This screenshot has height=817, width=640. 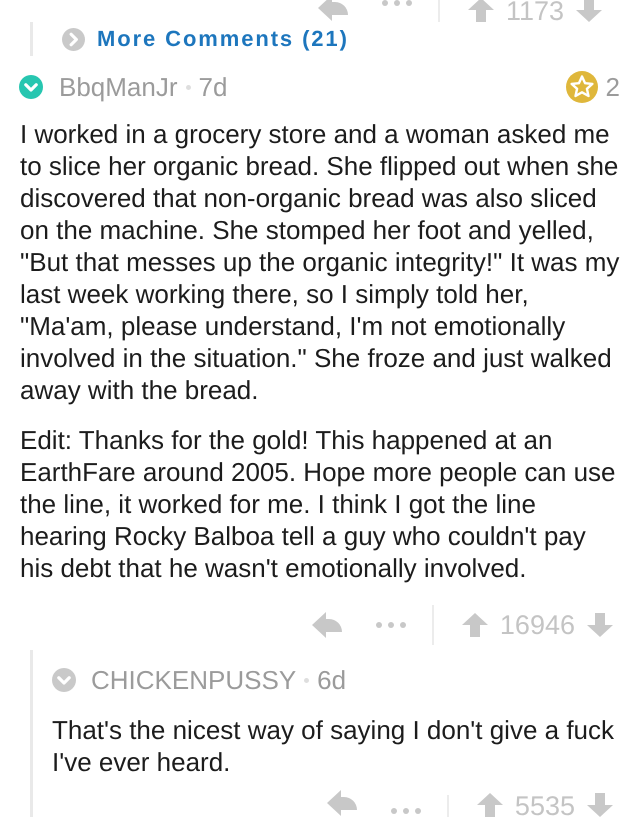 I want to click on award-count: 2, so click(x=613, y=87).